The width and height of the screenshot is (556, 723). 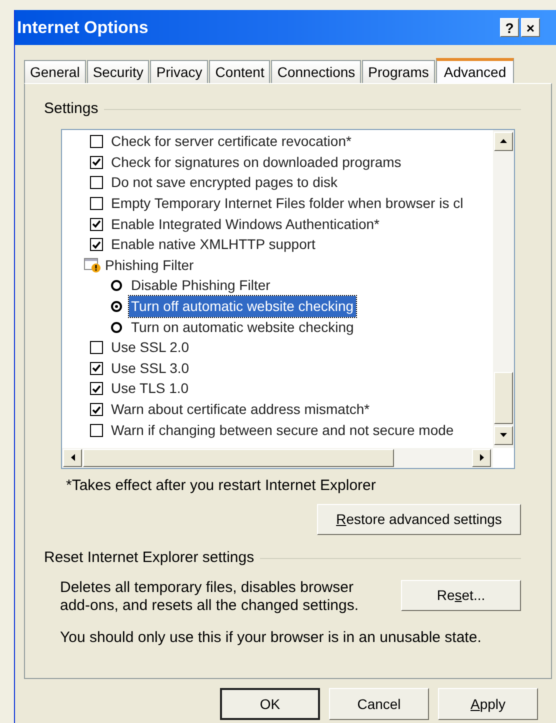 What do you see at coordinates (118, 71) in the screenshot?
I see `tab: Security` at bounding box center [118, 71].